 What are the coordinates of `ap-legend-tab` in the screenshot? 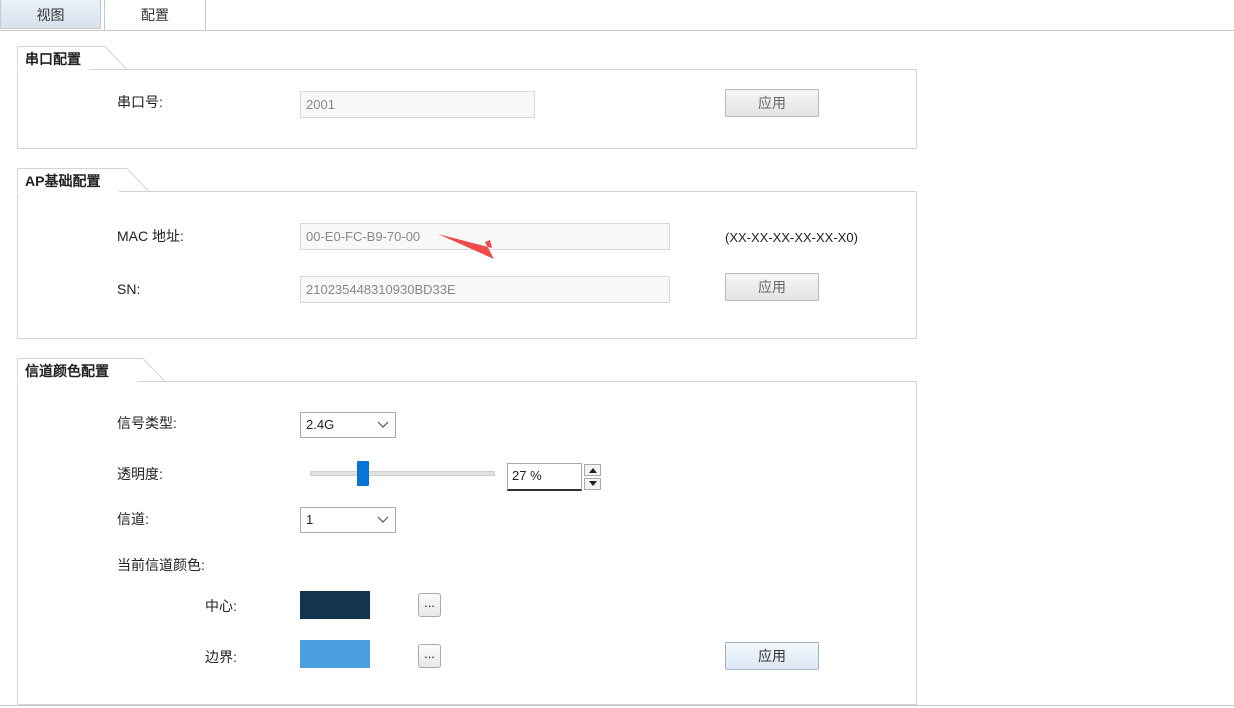 It's located at (83, 180).